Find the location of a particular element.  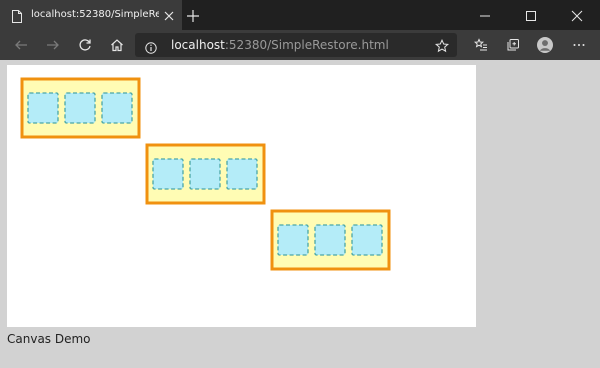

maximize-icon is located at coordinates (531, 16).